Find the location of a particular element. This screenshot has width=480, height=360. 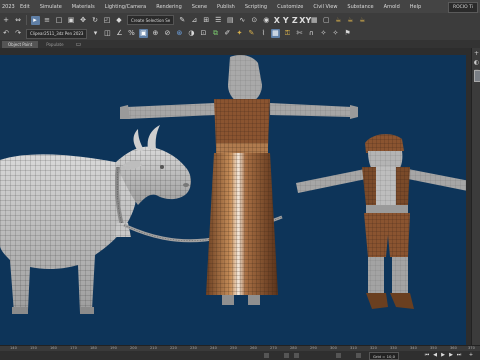

lock-icon is located at coordinates (266, 355).